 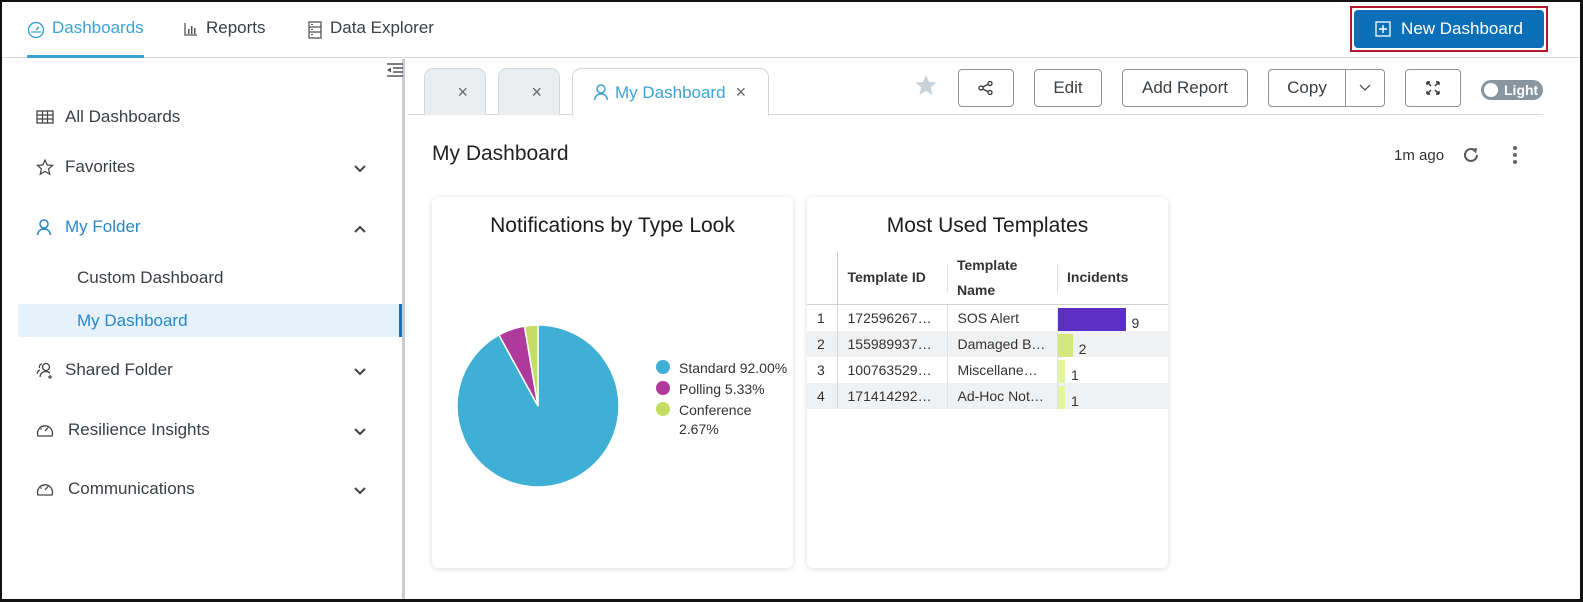 I want to click on nav-tab-data-explorer: Data Explorer, so click(x=370, y=38).